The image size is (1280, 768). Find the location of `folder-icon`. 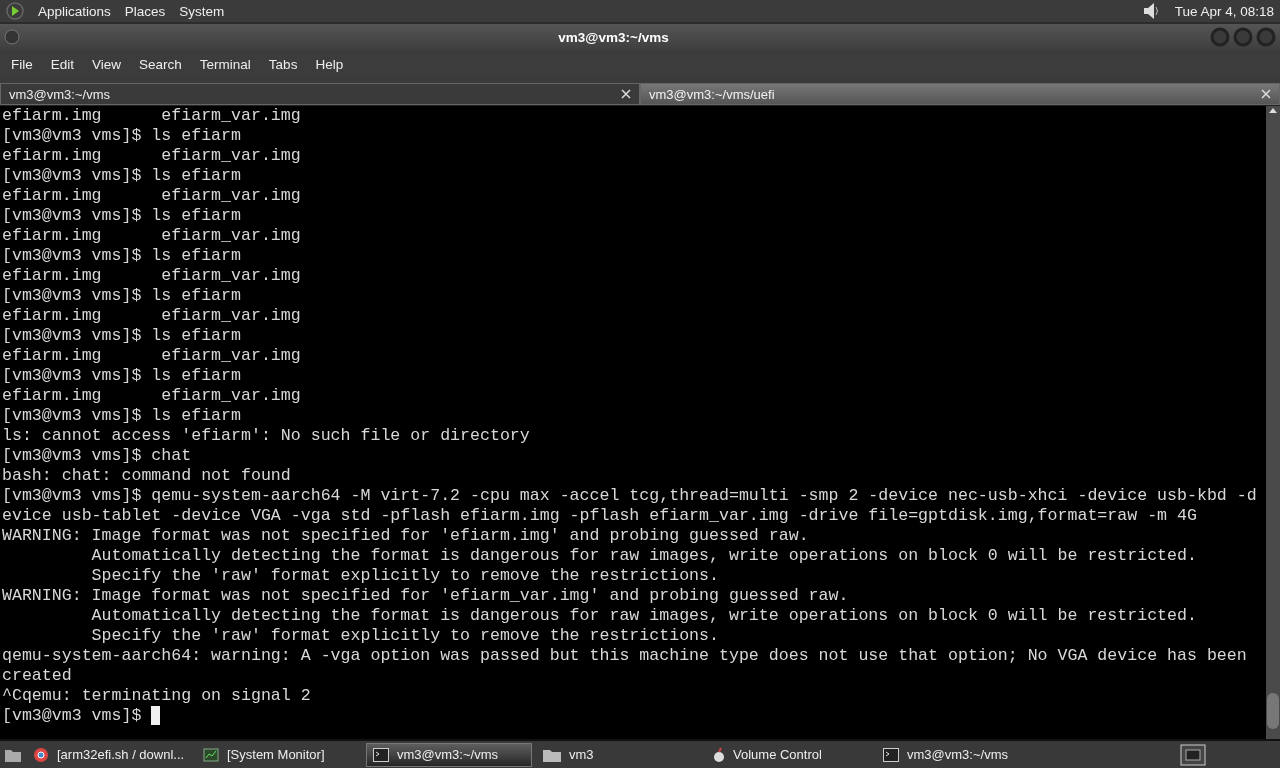

folder-icon is located at coordinates (552, 754).